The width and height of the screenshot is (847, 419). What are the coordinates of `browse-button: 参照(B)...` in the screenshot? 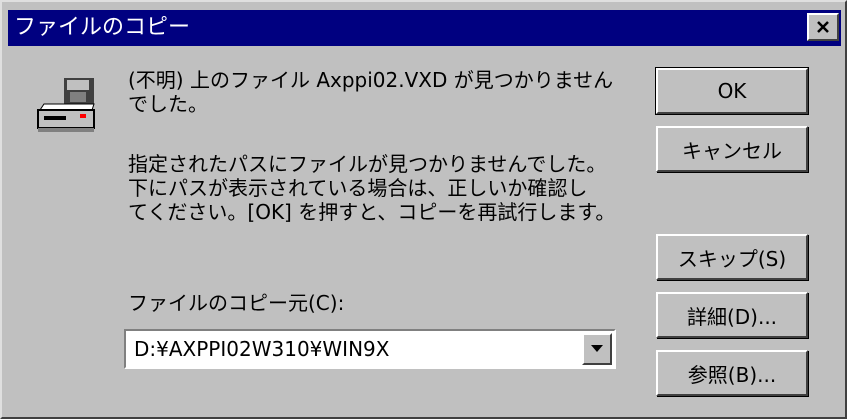 It's located at (732, 373).